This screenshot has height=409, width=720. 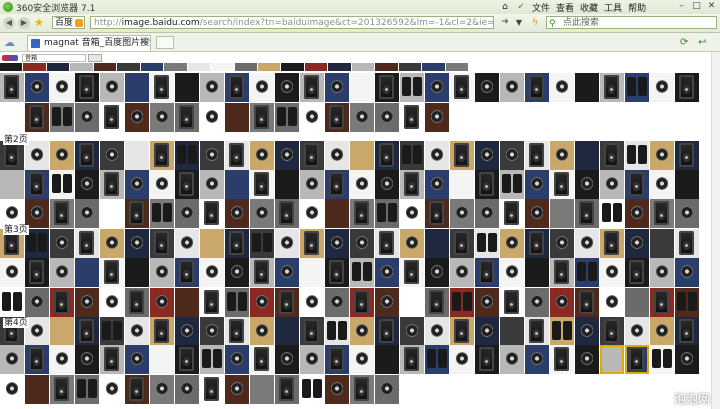 What do you see at coordinates (696, 6) in the screenshot?
I see `maximize-icon: □` at bounding box center [696, 6].